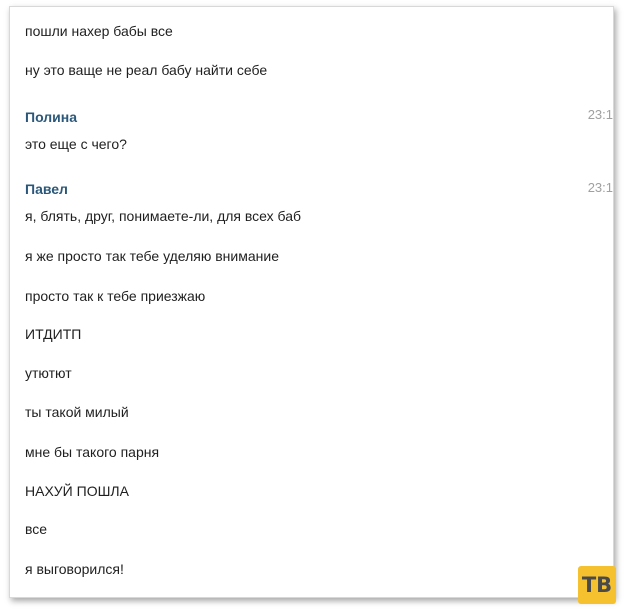 The width and height of the screenshot is (625, 611). What do you see at coordinates (46, 189) in the screenshot?
I see `author-name-pavel: Павел` at bounding box center [46, 189].